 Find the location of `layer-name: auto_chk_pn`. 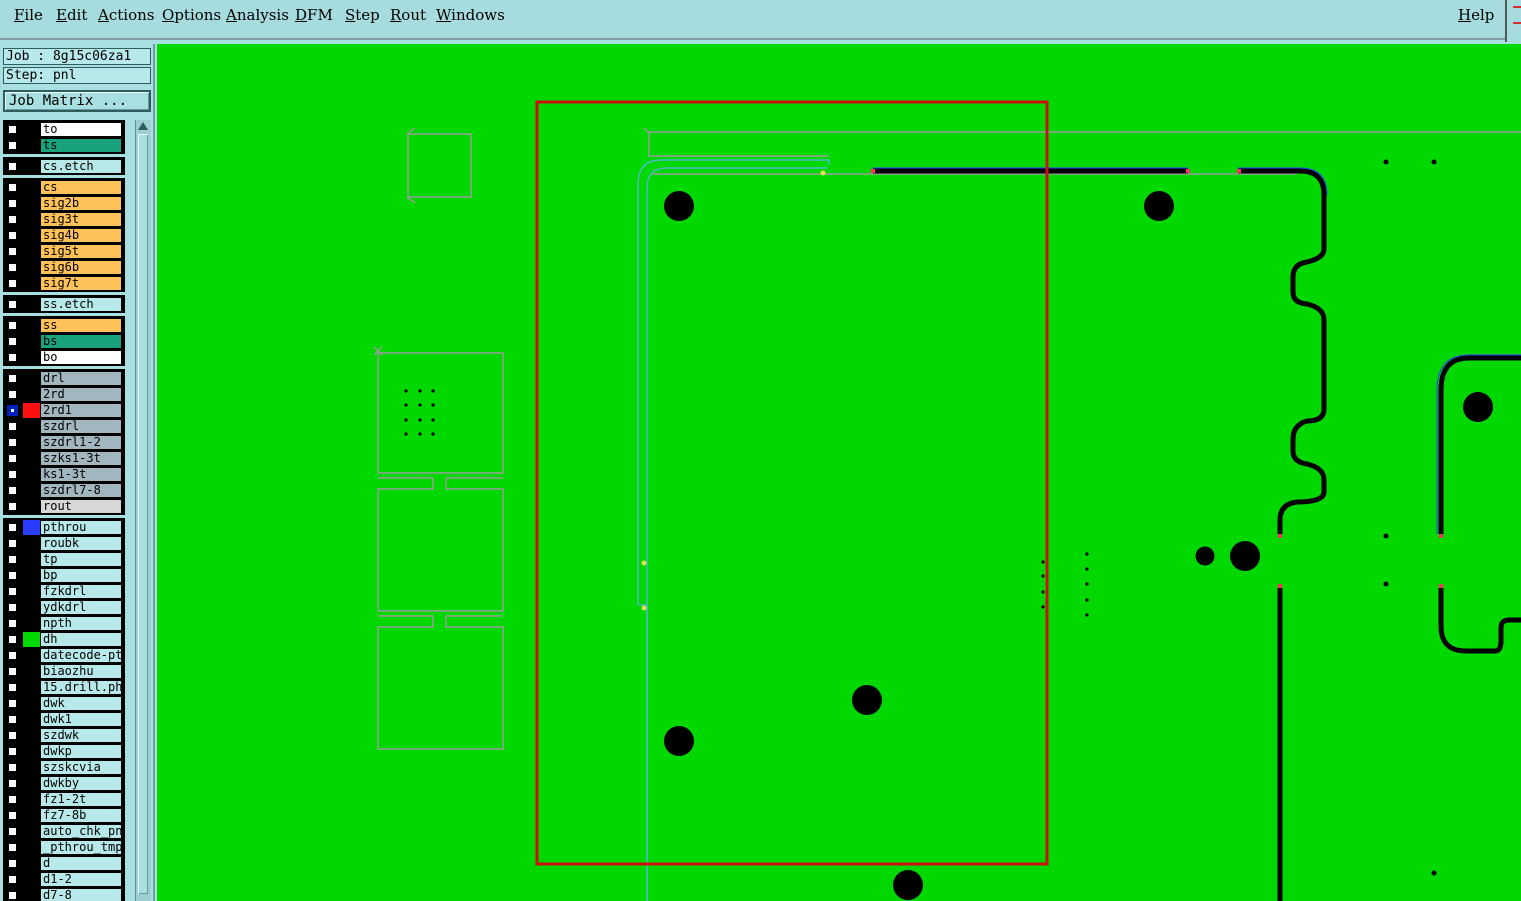

layer-name: auto_chk_pn is located at coordinates (81, 831).